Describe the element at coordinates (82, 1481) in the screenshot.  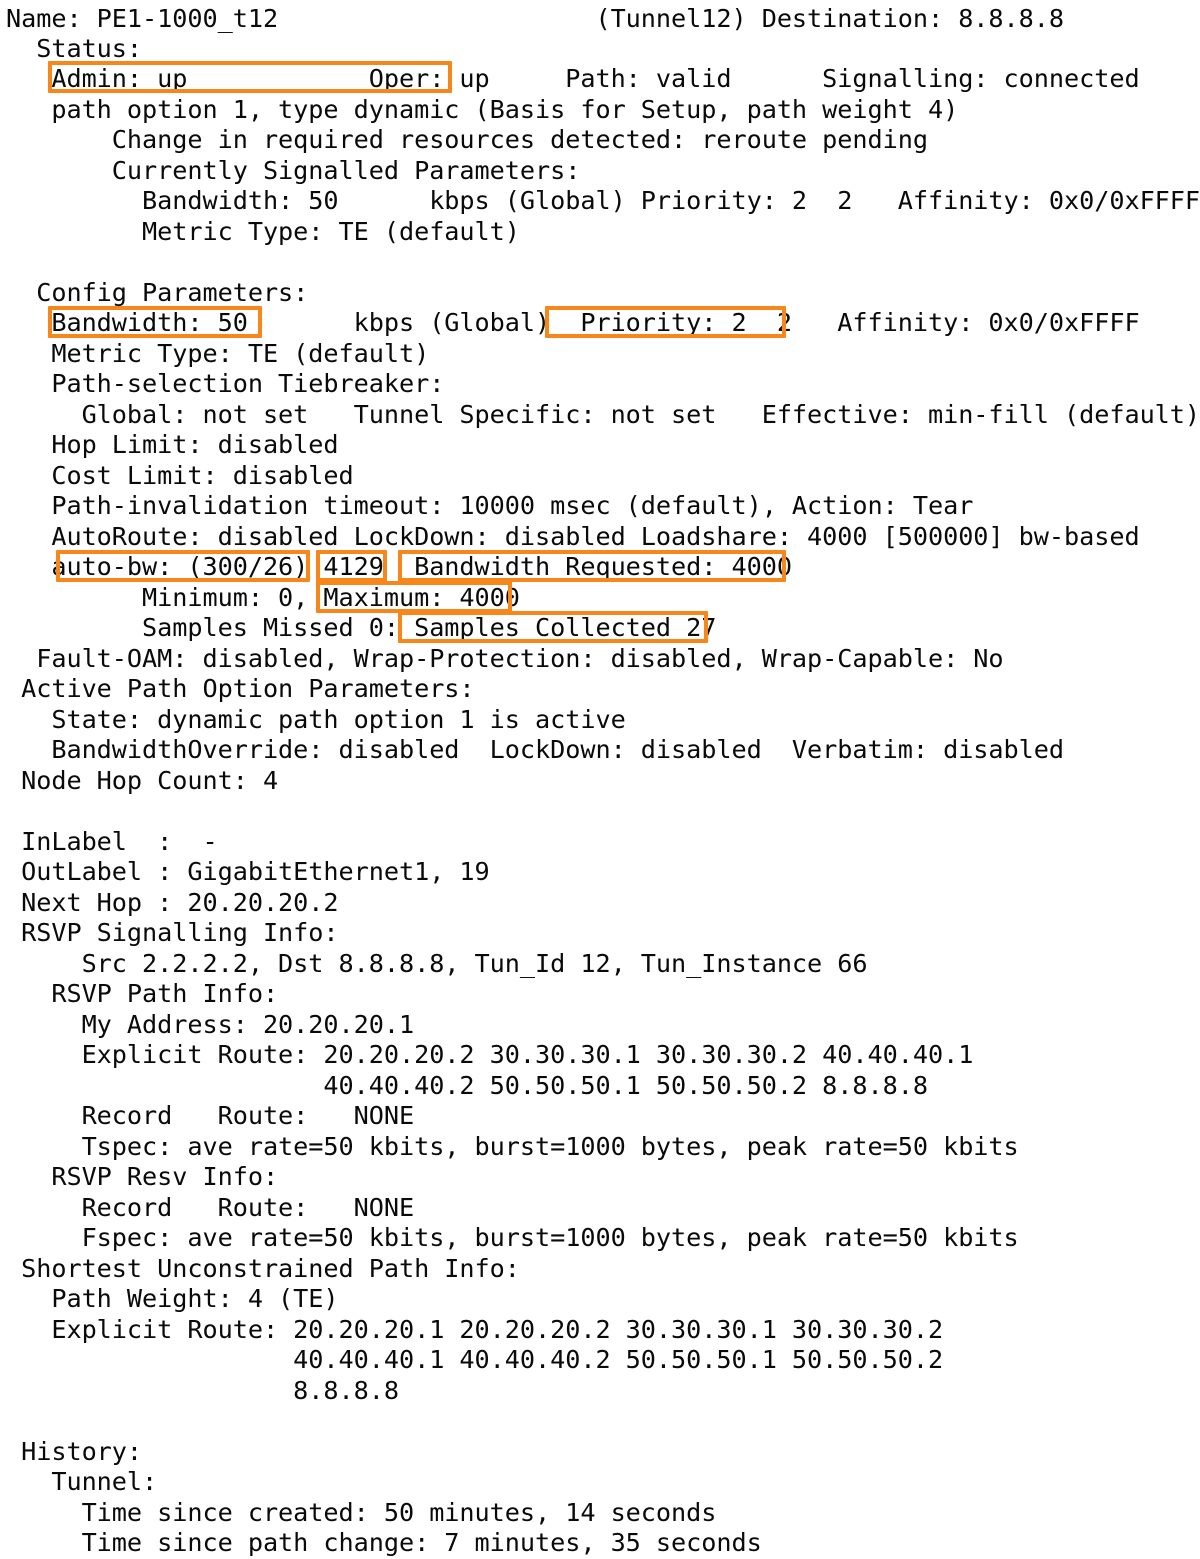
I see `terminal-line: Tunnel:` at that location.